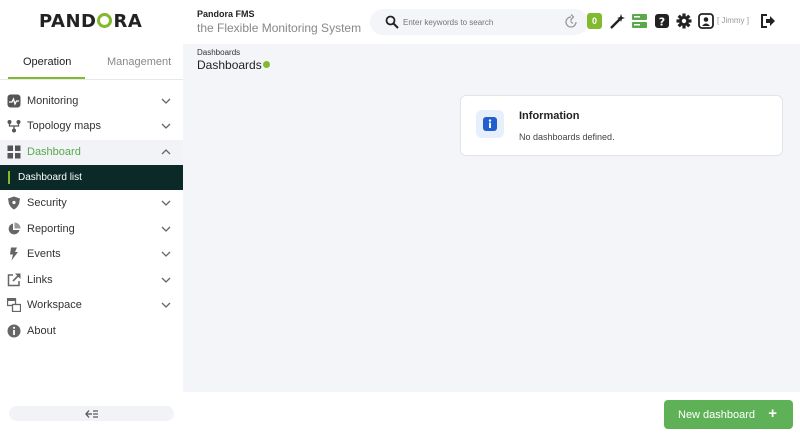 The height and width of the screenshot is (437, 800). I want to click on sidebar-item-about: About, so click(91, 331).